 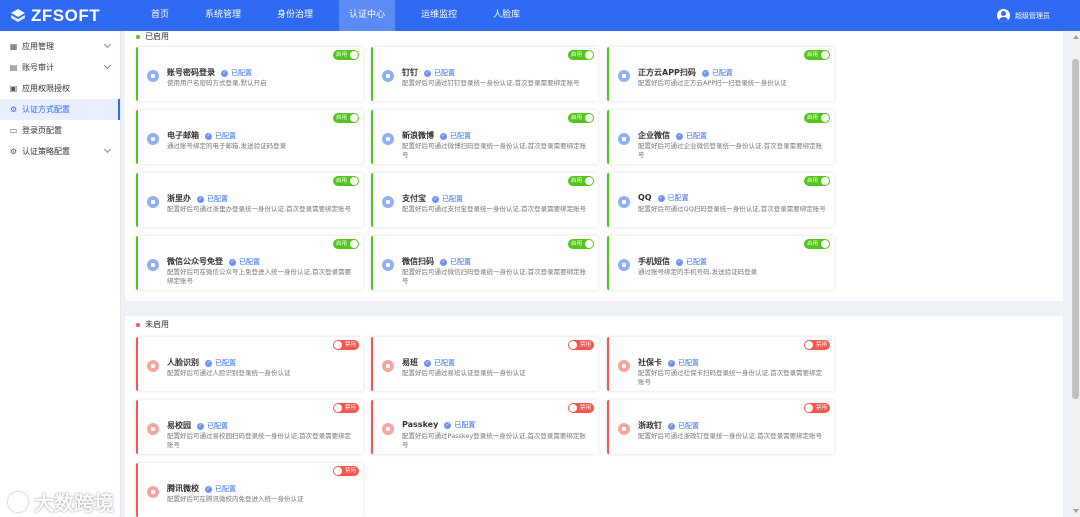 I want to click on scroll-thumb, so click(x=1075, y=229).